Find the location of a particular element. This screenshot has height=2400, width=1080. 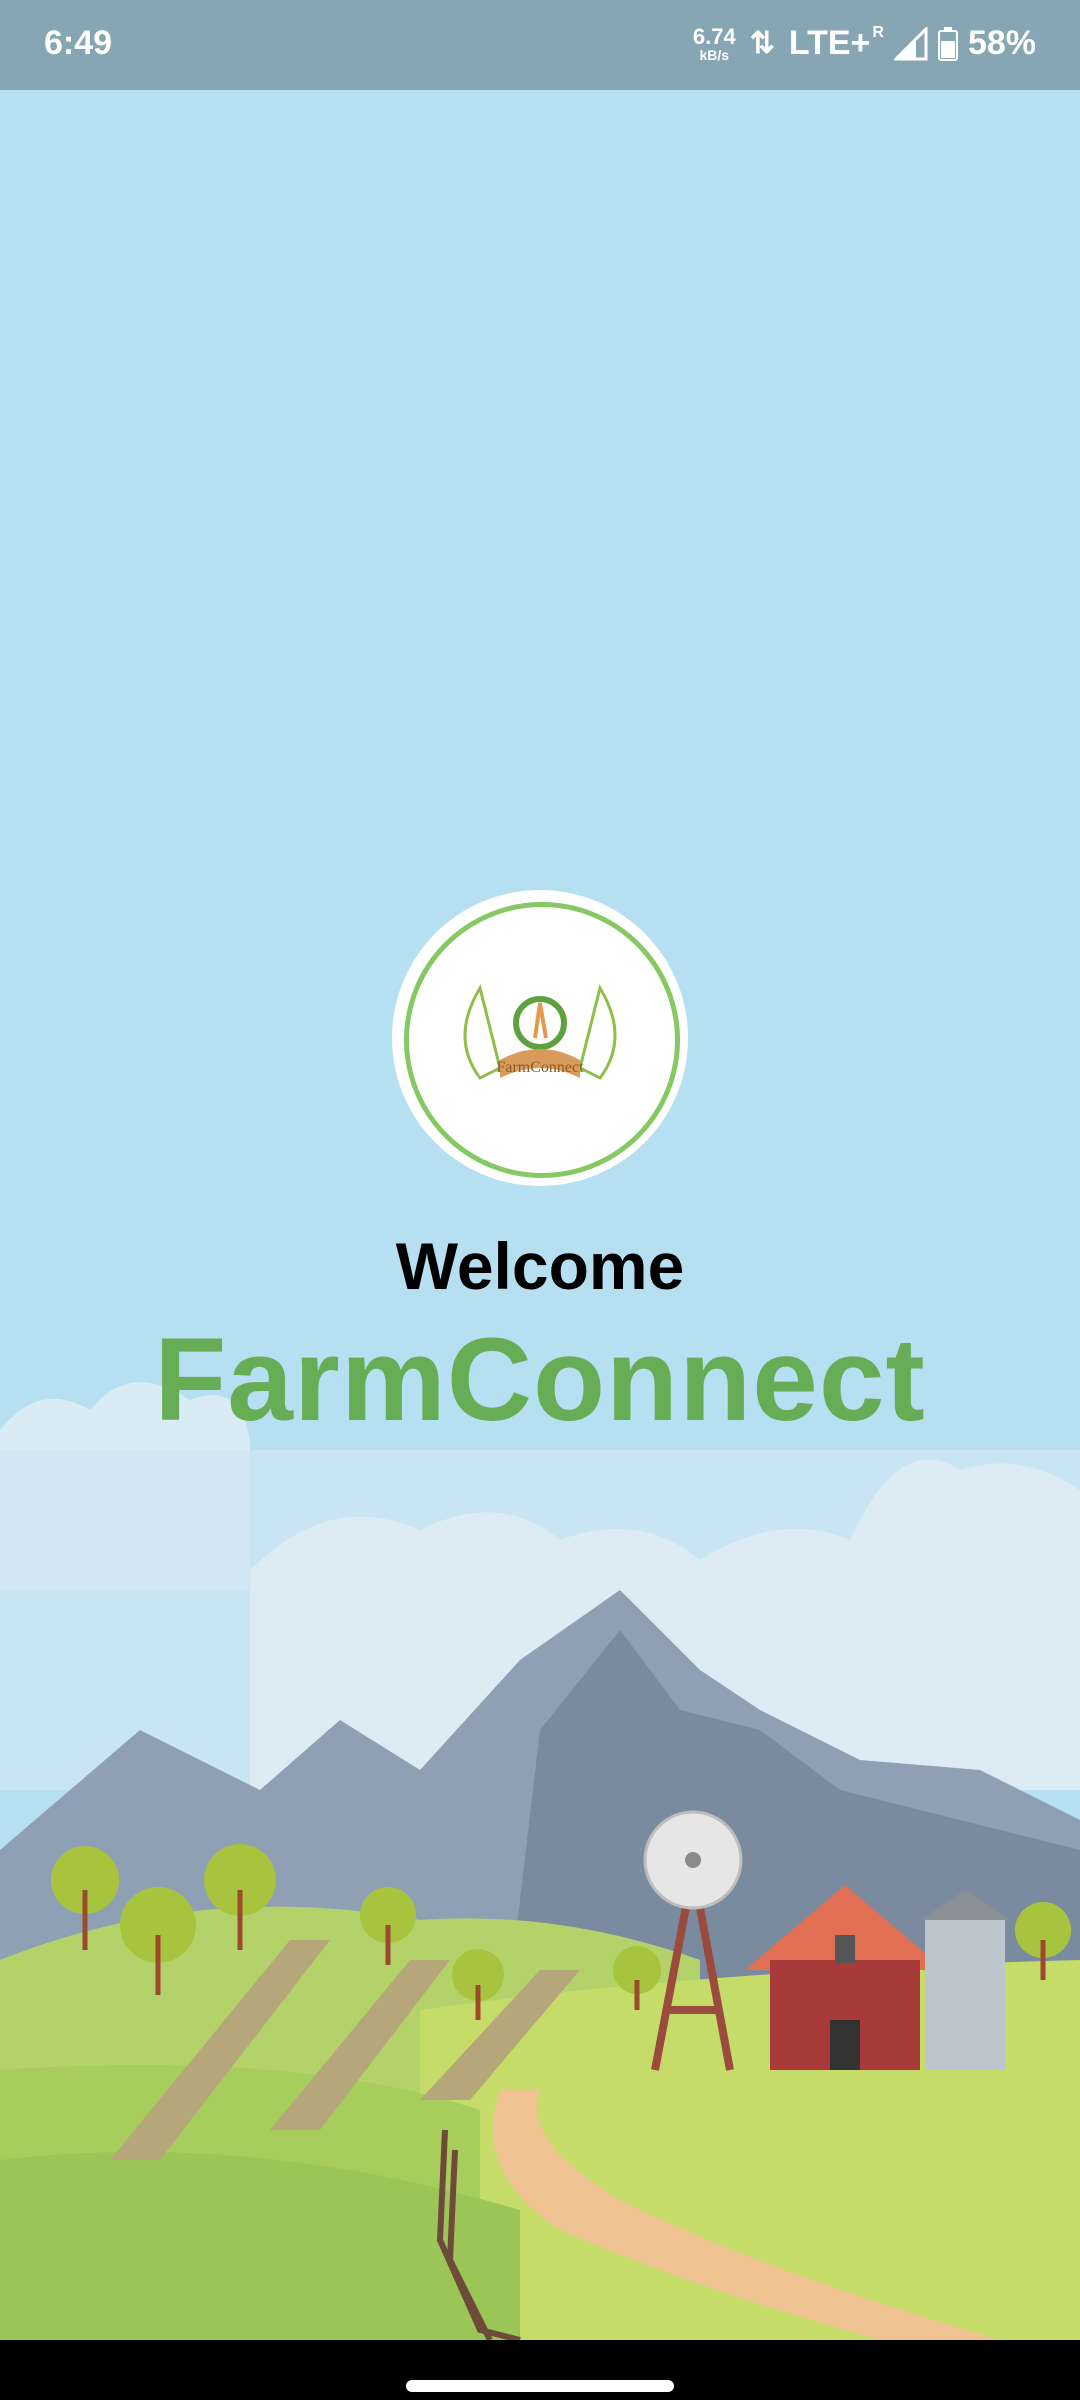

app-title: FarmConnect is located at coordinates (540, 1380).